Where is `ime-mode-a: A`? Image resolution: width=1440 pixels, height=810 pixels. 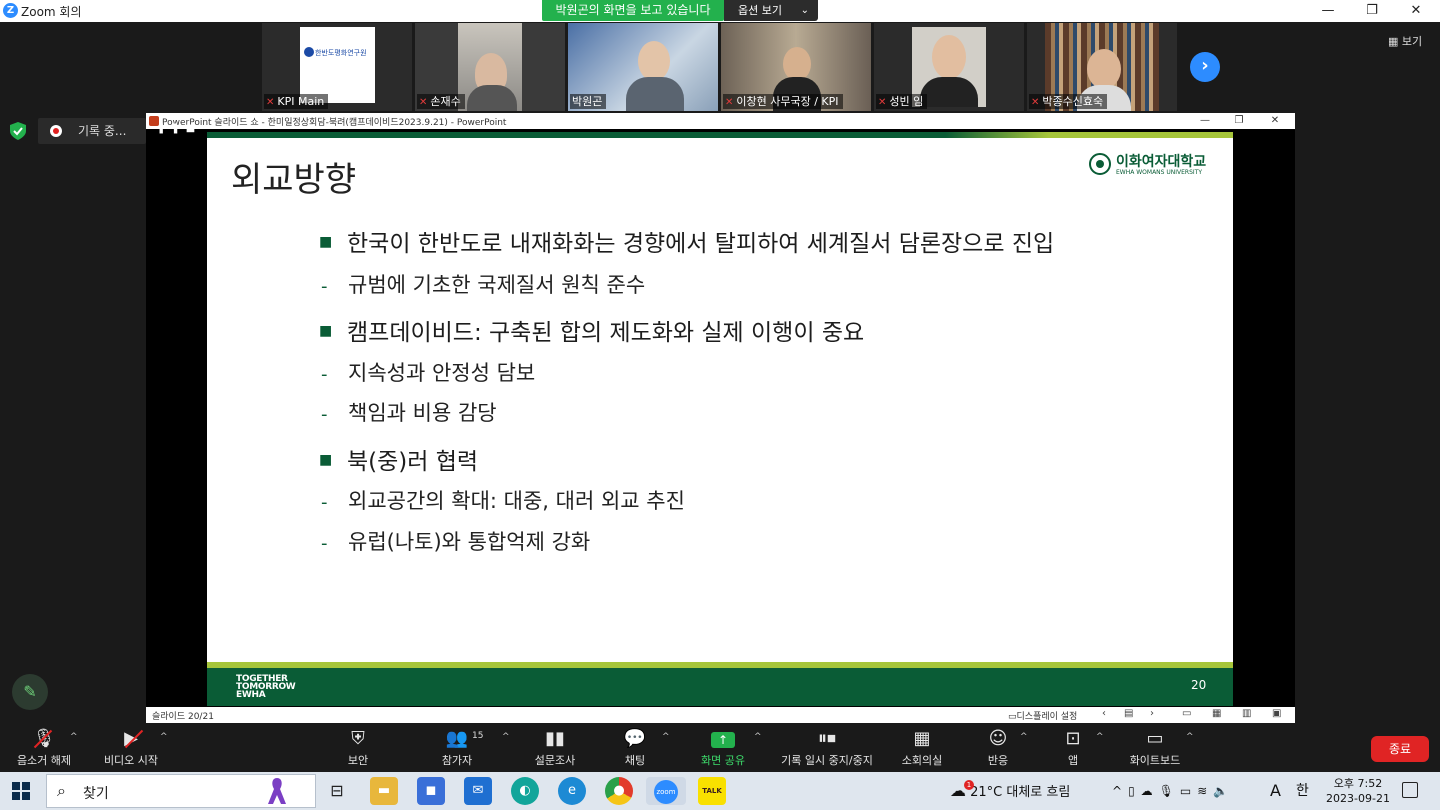 ime-mode-a: A is located at coordinates (1275, 791).